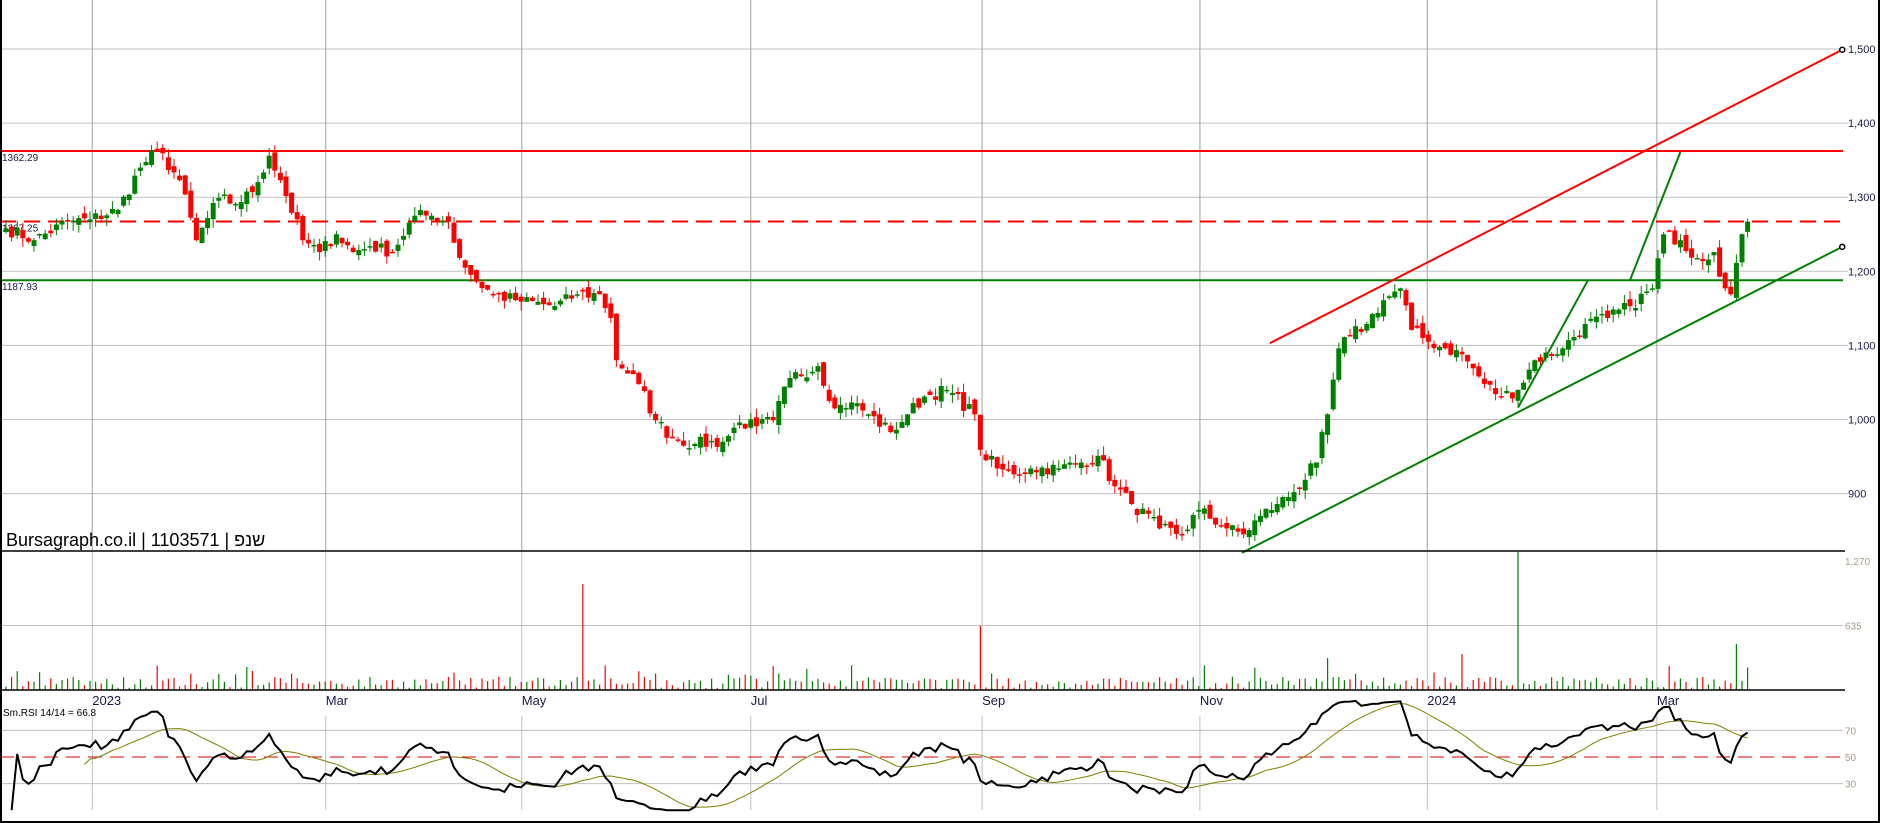  What do you see at coordinates (50, 713) in the screenshot?
I see `rsi-label: Sm.RSI 14/14 = 66.8` at bounding box center [50, 713].